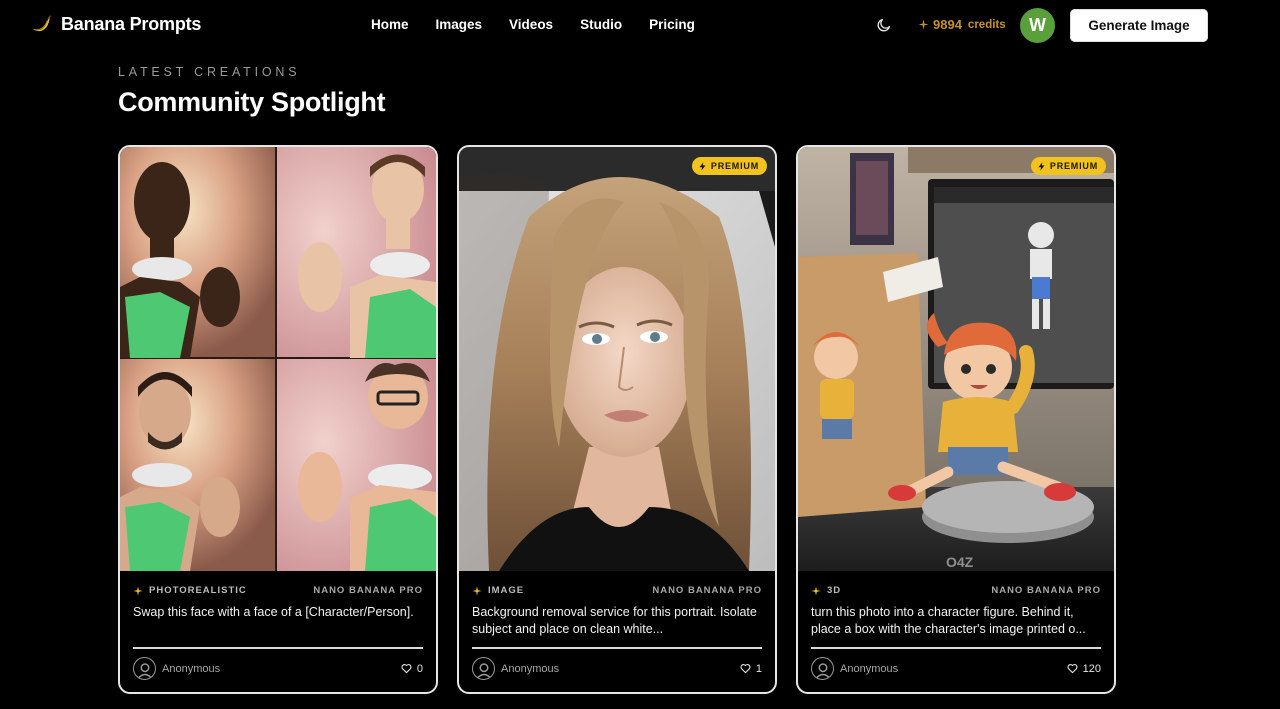 This screenshot has width=1280, height=709. What do you see at coordinates (617, 668) in the screenshot?
I see `card-footer: Anonymous 1` at bounding box center [617, 668].